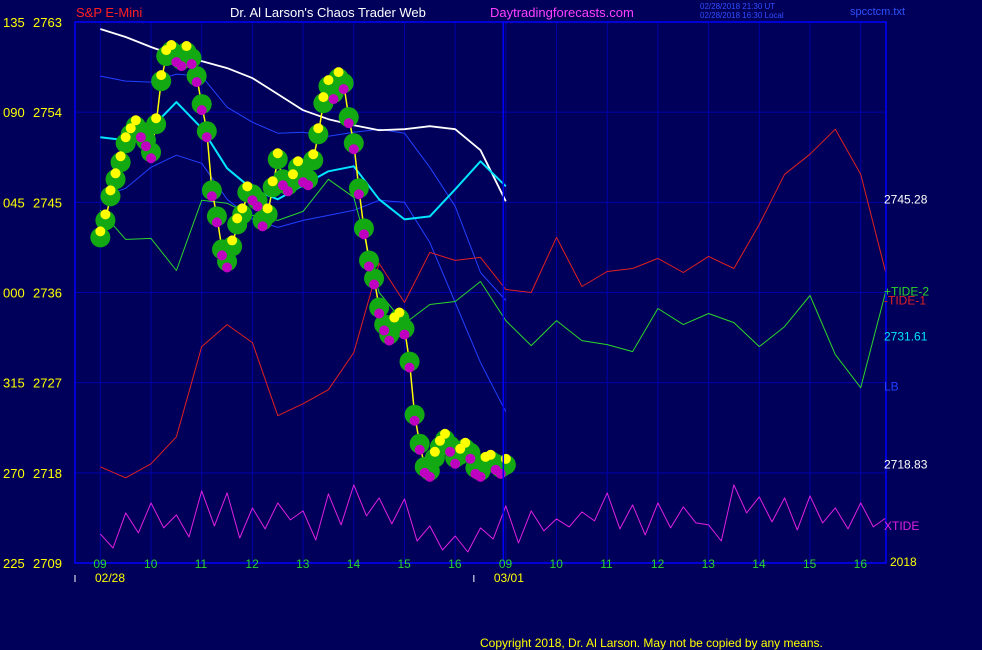 This screenshot has width=982, height=650. What do you see at coordinates (877, 12) in the screenshot?
I see `data-filename: spcctcm.txt` at bounding box center [877, 12].